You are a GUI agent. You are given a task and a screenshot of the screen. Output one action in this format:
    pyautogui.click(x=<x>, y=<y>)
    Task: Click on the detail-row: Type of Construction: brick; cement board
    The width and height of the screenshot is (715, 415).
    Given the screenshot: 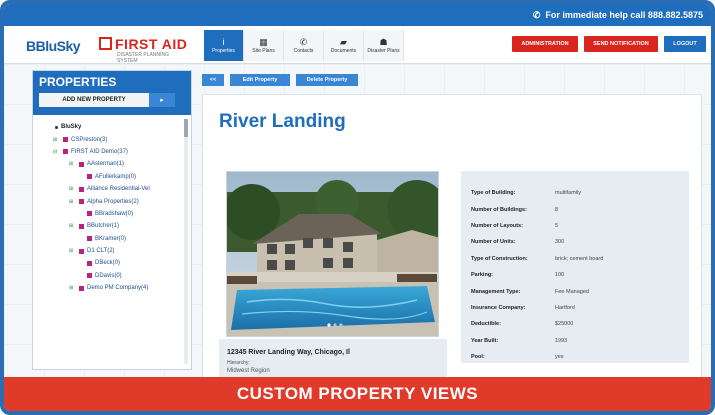 What is the action you would take?
    pyautogui.click(x=575, y=259)
    